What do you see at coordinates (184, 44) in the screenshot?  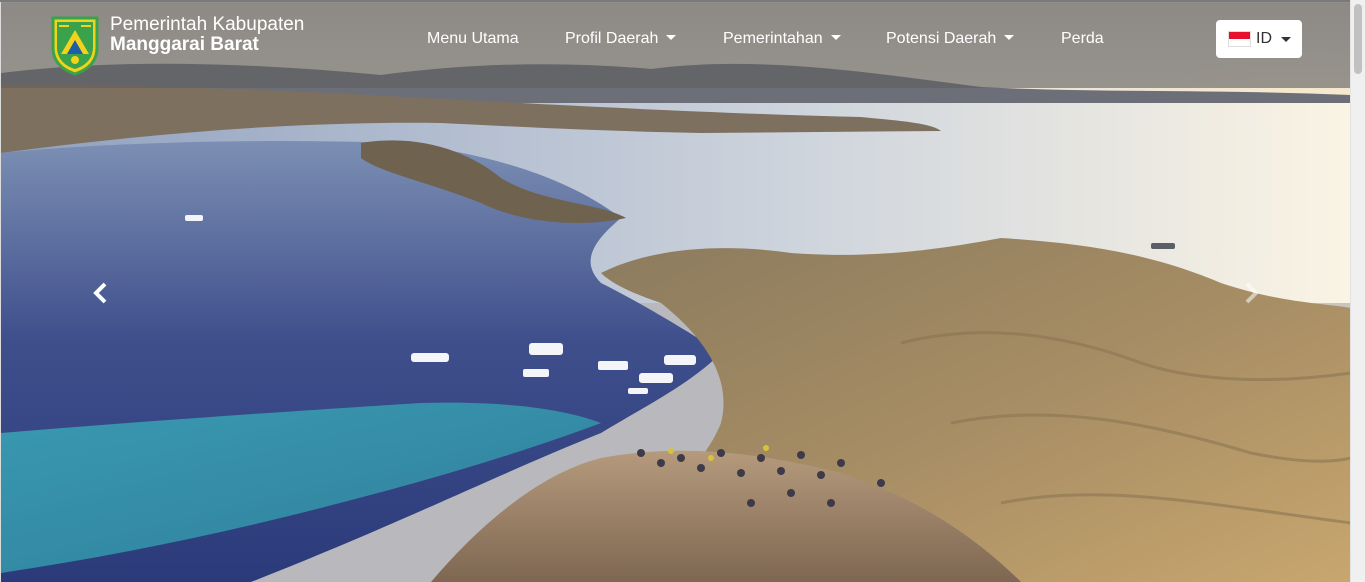 I see `brand-title-line2: Manggarai Barat` at bounding box center [184, 44].